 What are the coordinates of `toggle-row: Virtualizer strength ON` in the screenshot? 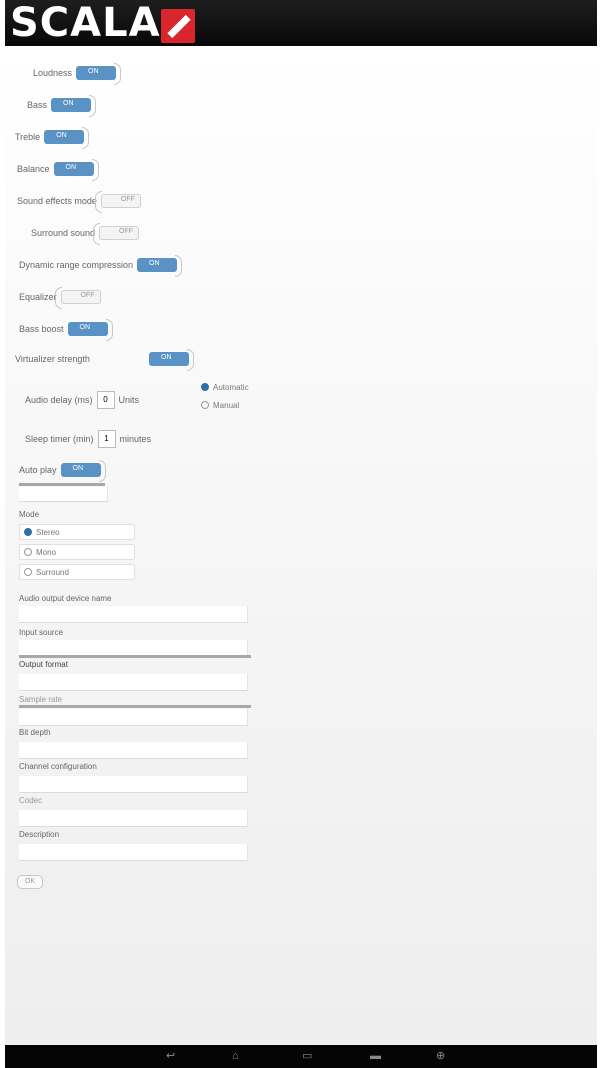 It's located at (104, 360).